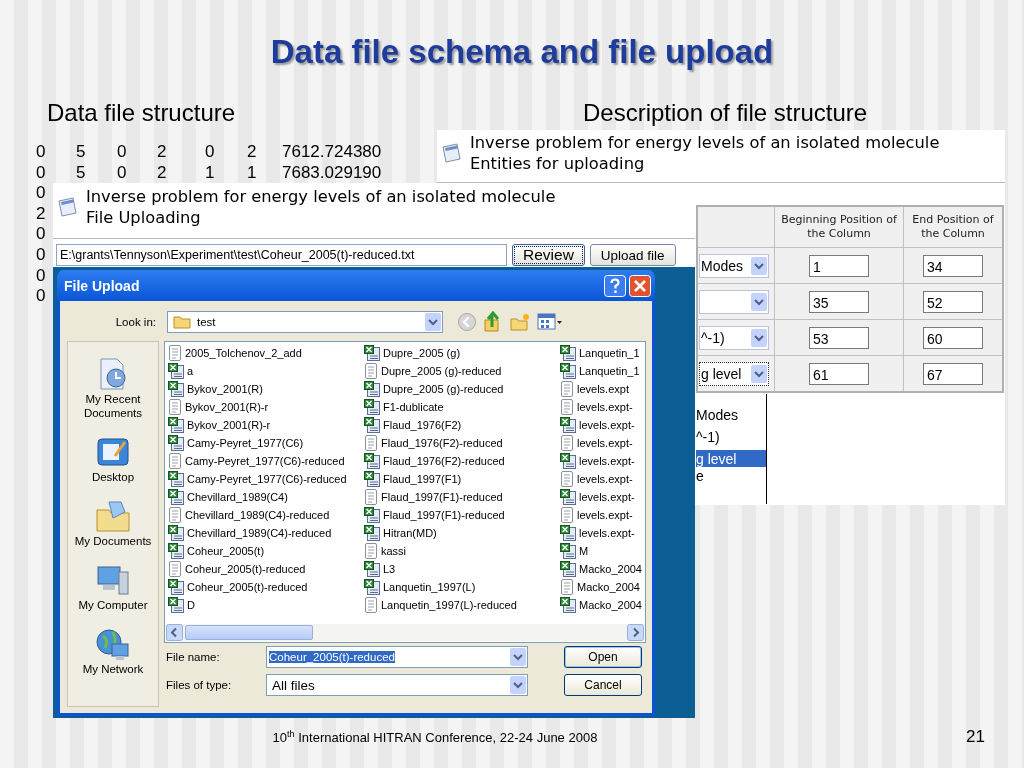 The width and height of the screenshot is (1024, 768). What do you see at coordinates (731, 458) in the screenshot?
I see `dropdown-option: g level` at bounding box center [731, 458].